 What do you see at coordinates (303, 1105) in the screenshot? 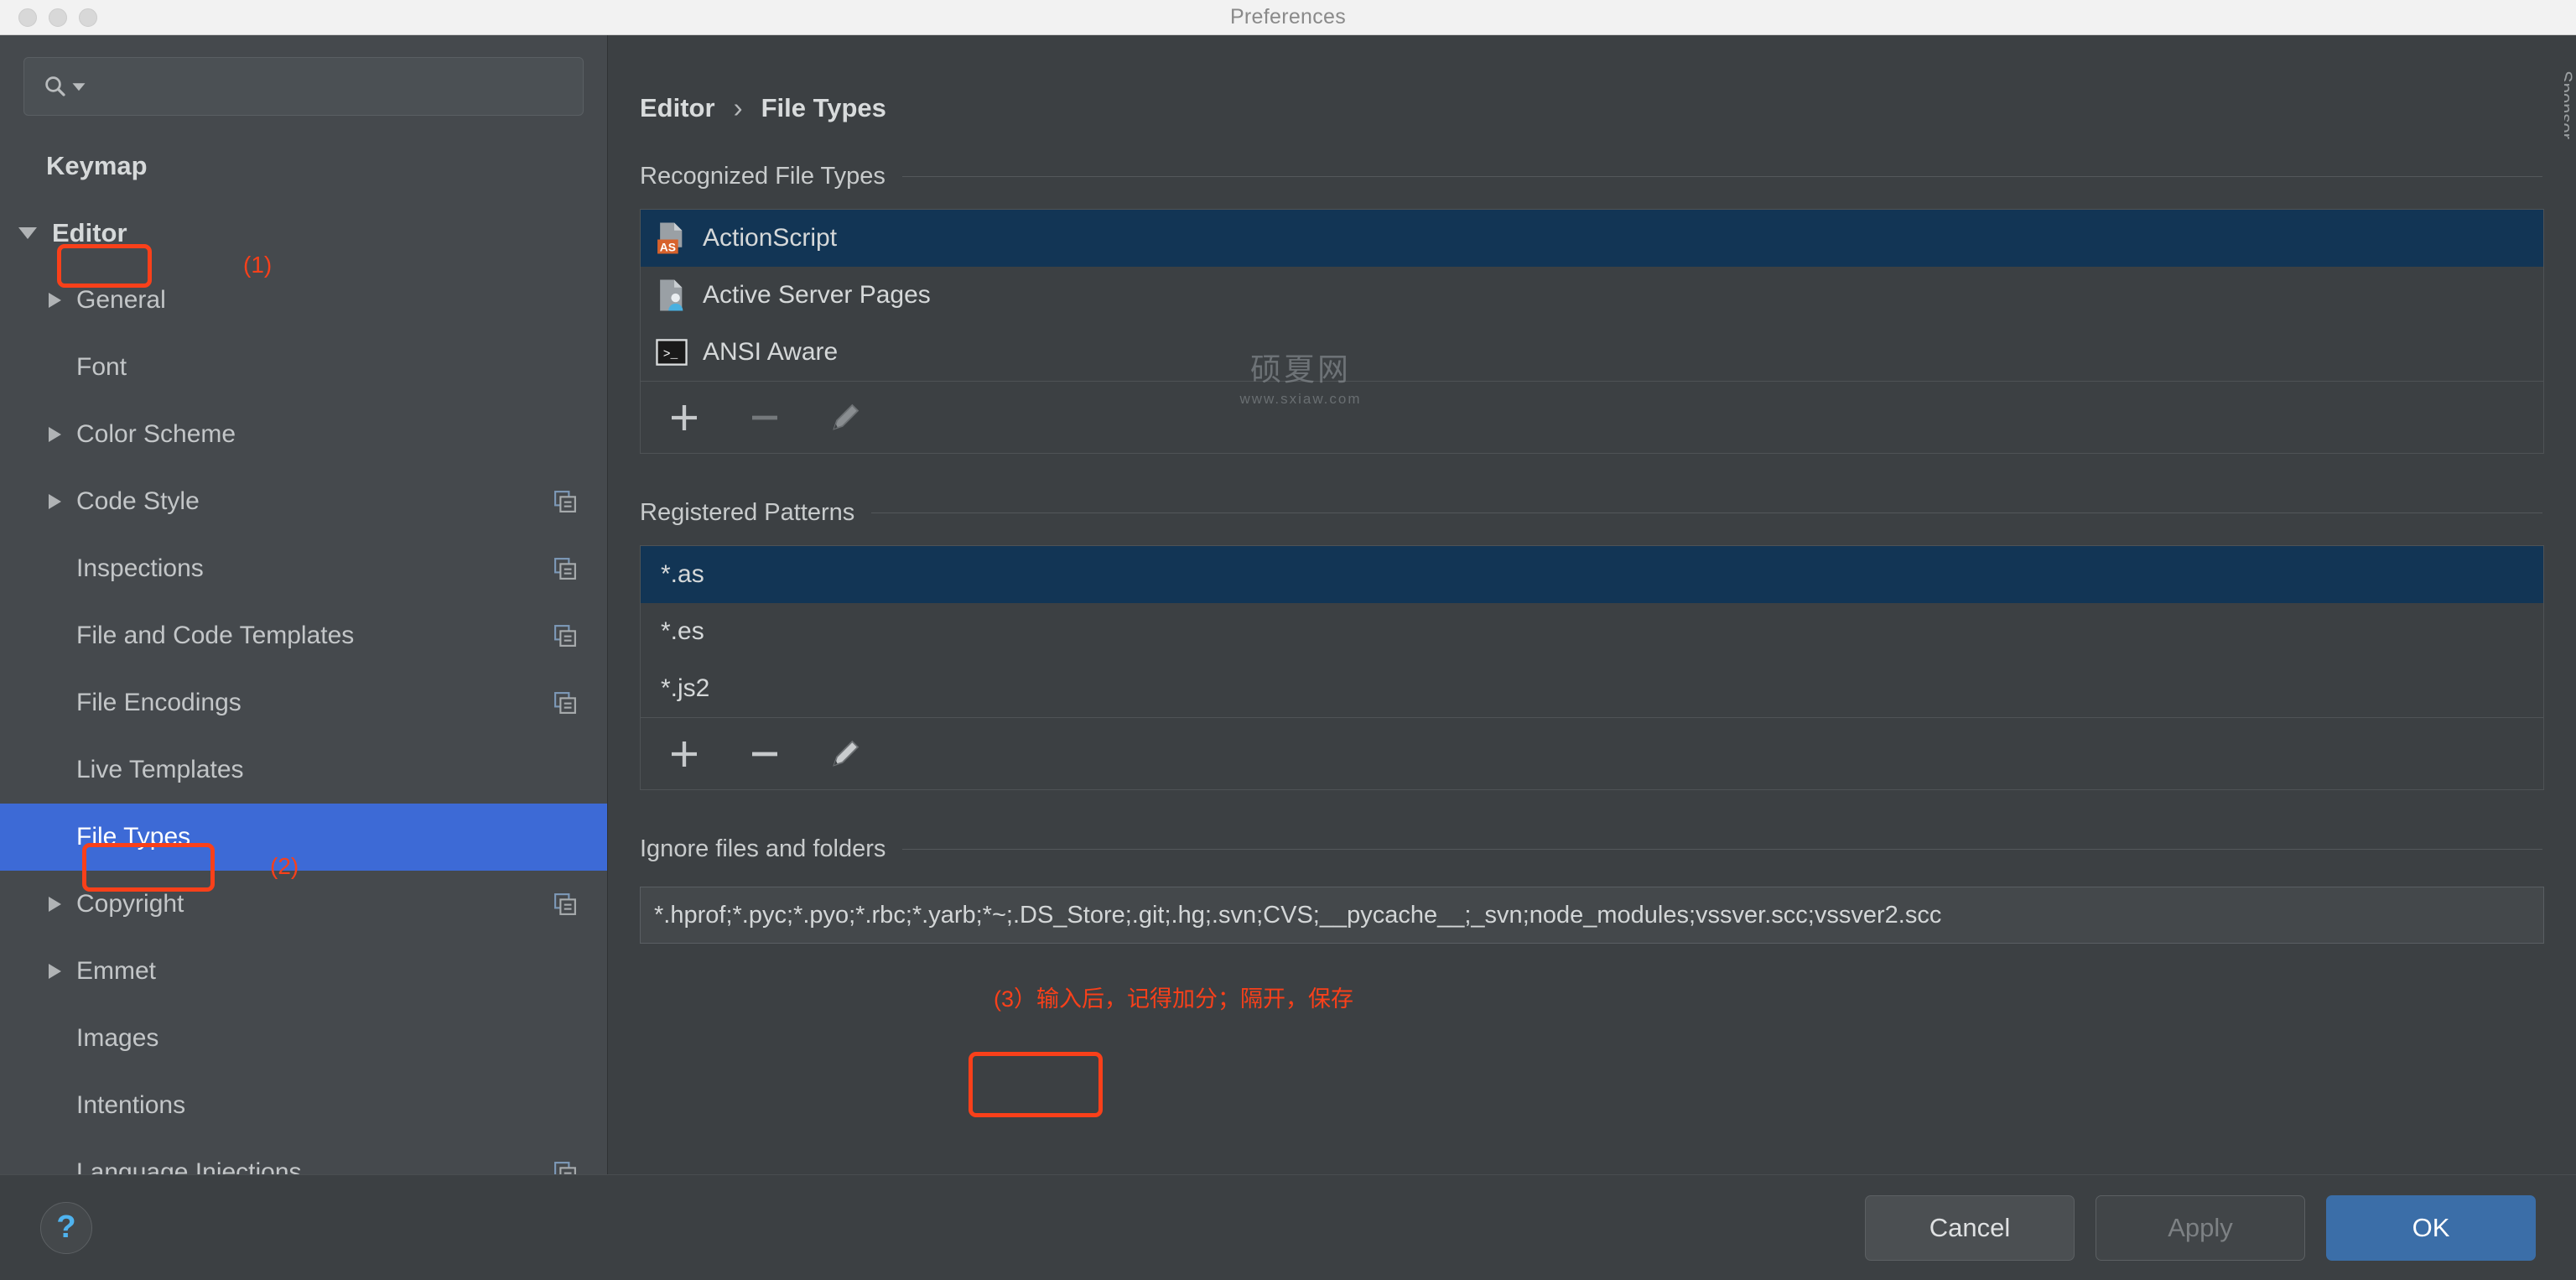
I see `sidebar-item-intentions: Intentions` at bounding box center [303, 1105].